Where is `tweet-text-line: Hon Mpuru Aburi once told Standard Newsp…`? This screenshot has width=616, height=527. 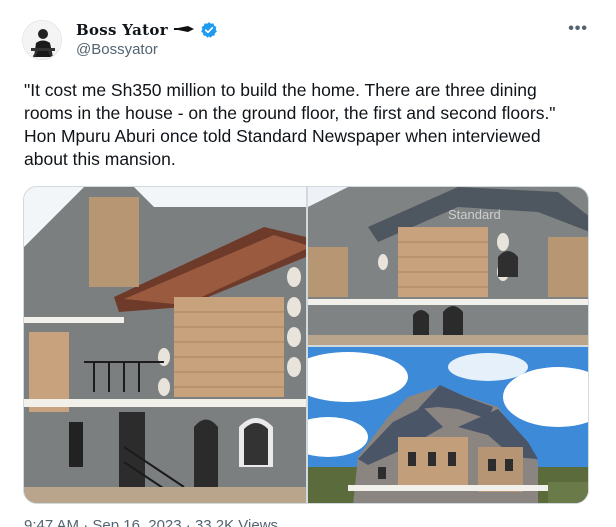
tweet-text-line: Hon Mpuru Aburi once told Standard Newsp… is located at coordinates (282, 136).